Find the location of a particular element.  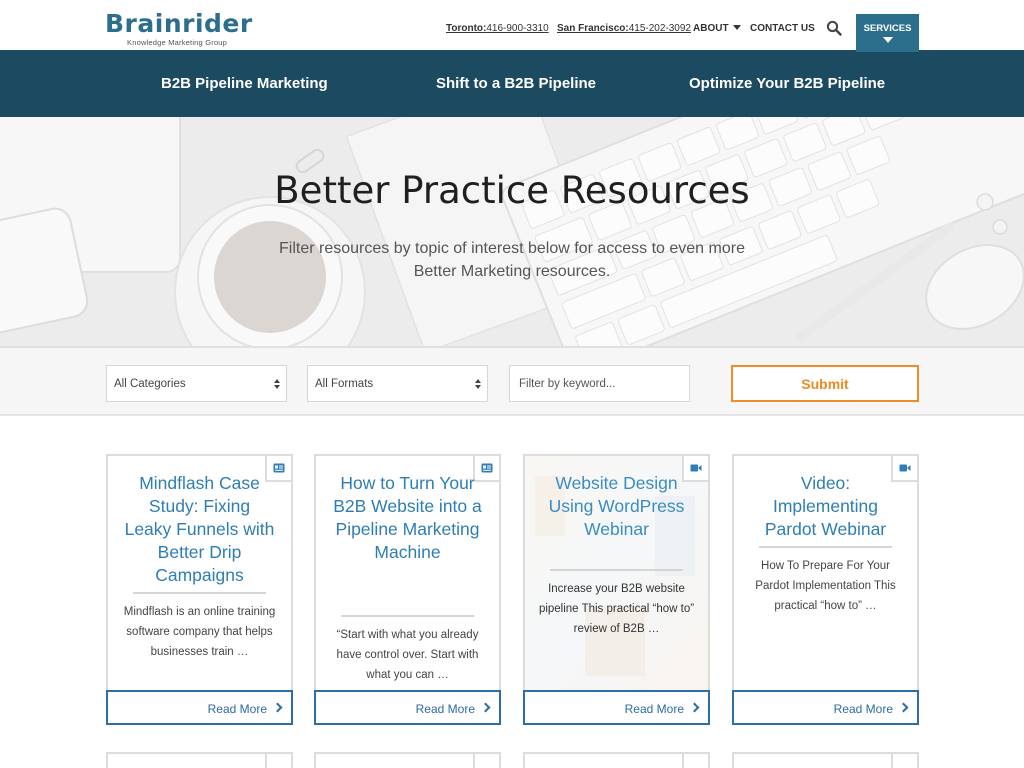

subnav-item-b2b-pipeline-marketing: B2B Pipeline Marketing is located at coordinates (244, 83).